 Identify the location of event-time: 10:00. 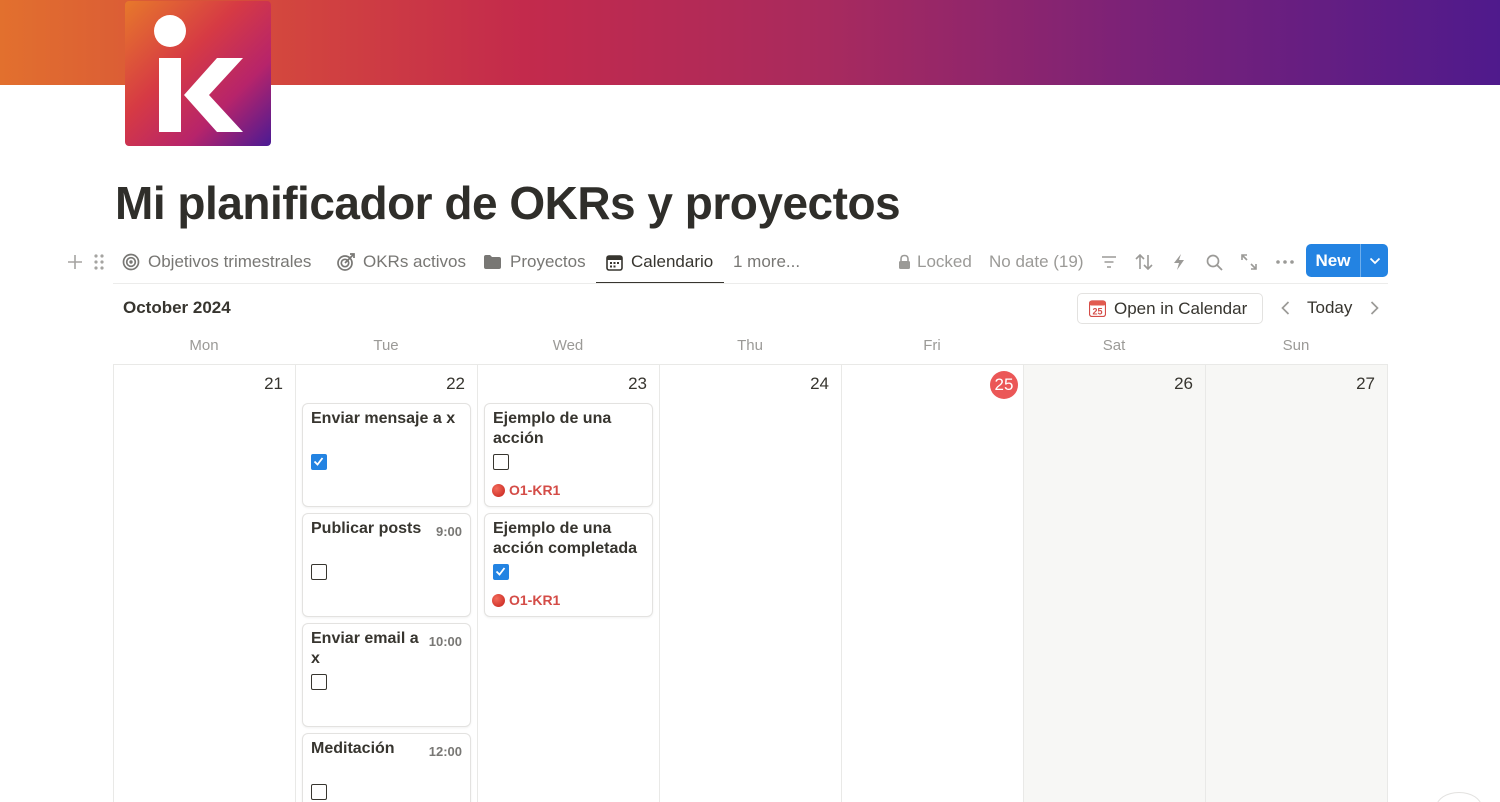
(445, 641).